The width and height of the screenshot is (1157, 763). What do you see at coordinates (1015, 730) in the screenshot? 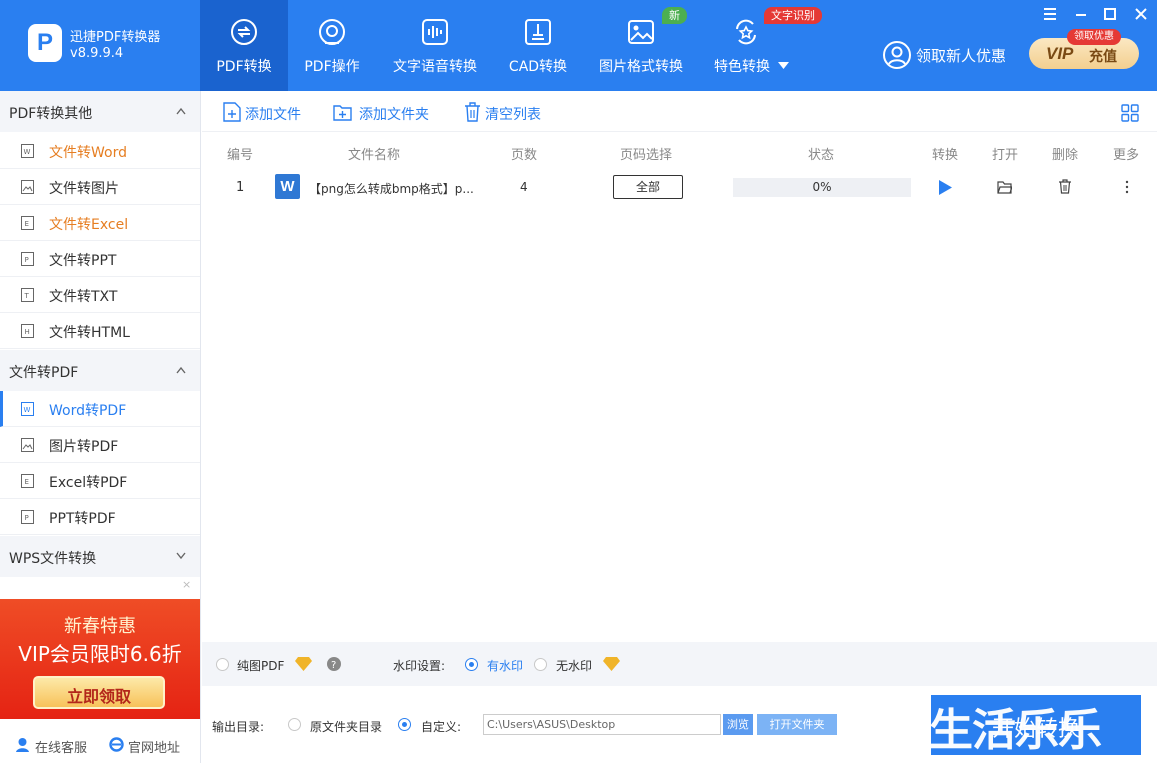
I see `watermark-overlay-text: 生活乐乐` at bounding box center [1015, 730].